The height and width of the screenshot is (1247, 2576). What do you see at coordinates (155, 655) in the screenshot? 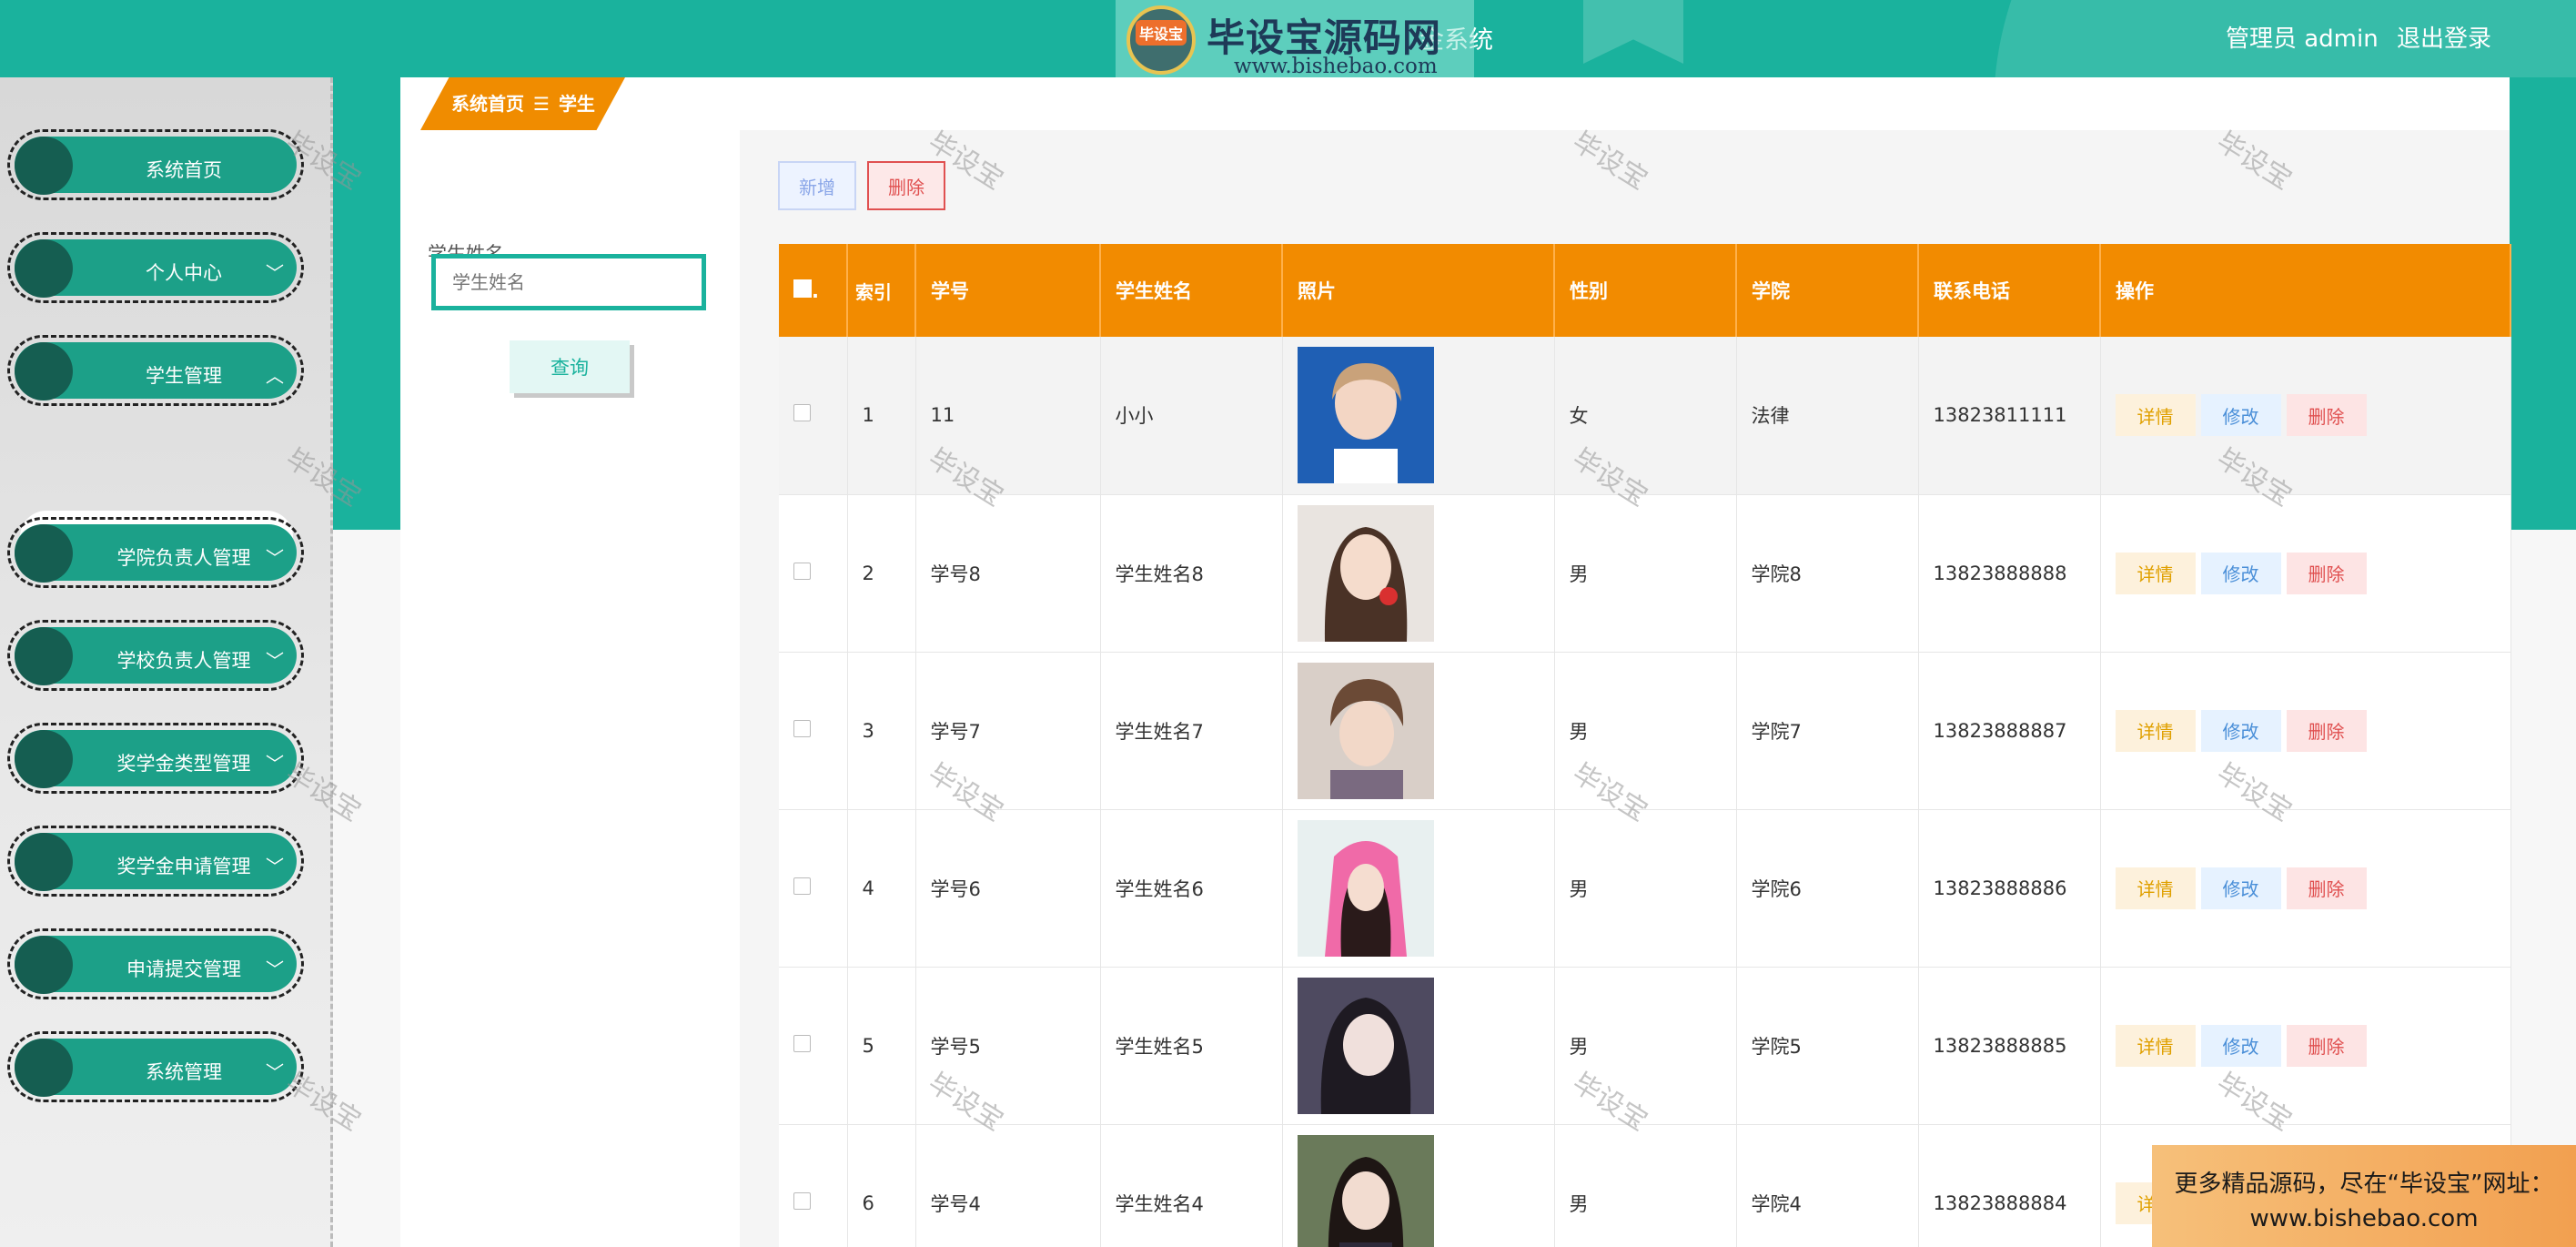
I see `sidebar-item-school-leader: 学校负责人管理 ﹀` at bounding box center [155, 655].